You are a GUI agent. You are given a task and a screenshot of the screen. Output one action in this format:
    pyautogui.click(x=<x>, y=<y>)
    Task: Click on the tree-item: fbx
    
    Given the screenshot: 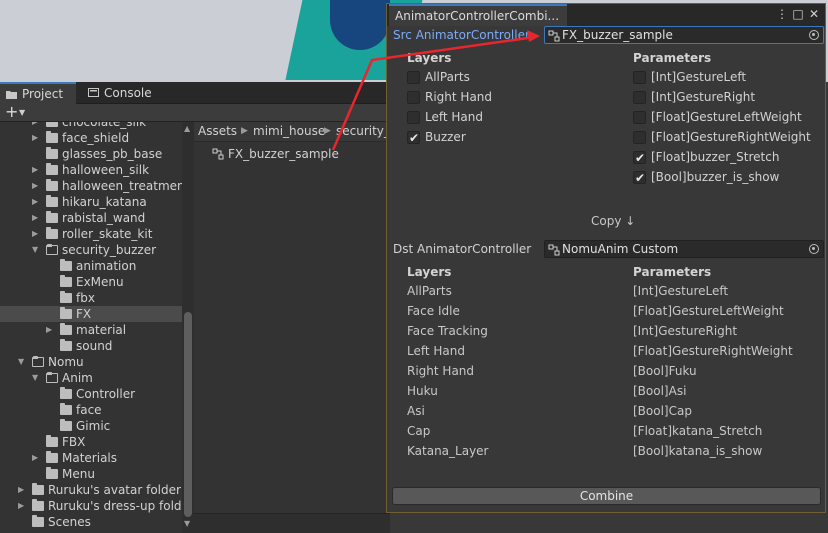 What is the action you would take?
    pyautogui.click(x=91, y=298)
    